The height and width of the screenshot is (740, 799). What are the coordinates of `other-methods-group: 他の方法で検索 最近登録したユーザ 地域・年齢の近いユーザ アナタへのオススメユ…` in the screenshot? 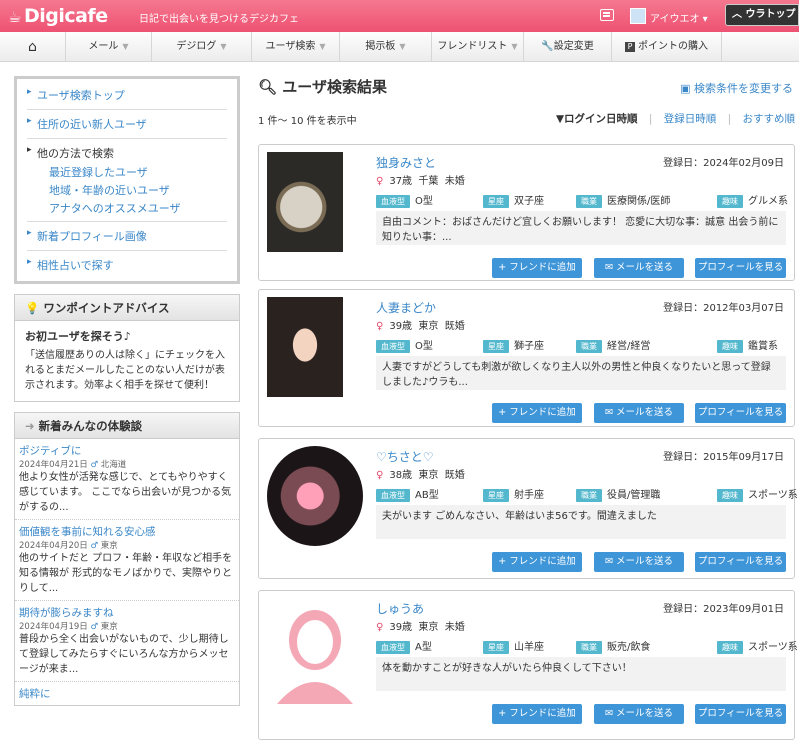 It's located at (127, 180).